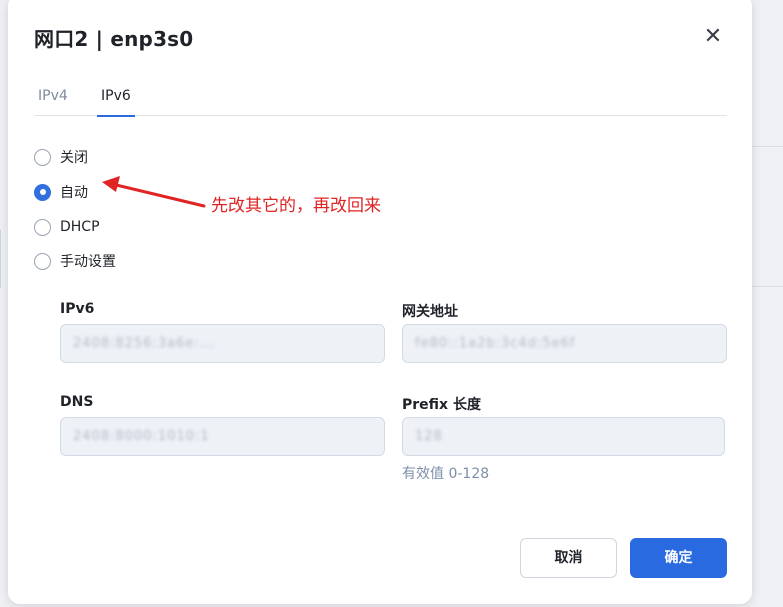  I want to click on radio-option-off: 关闭, so click(61, 157).